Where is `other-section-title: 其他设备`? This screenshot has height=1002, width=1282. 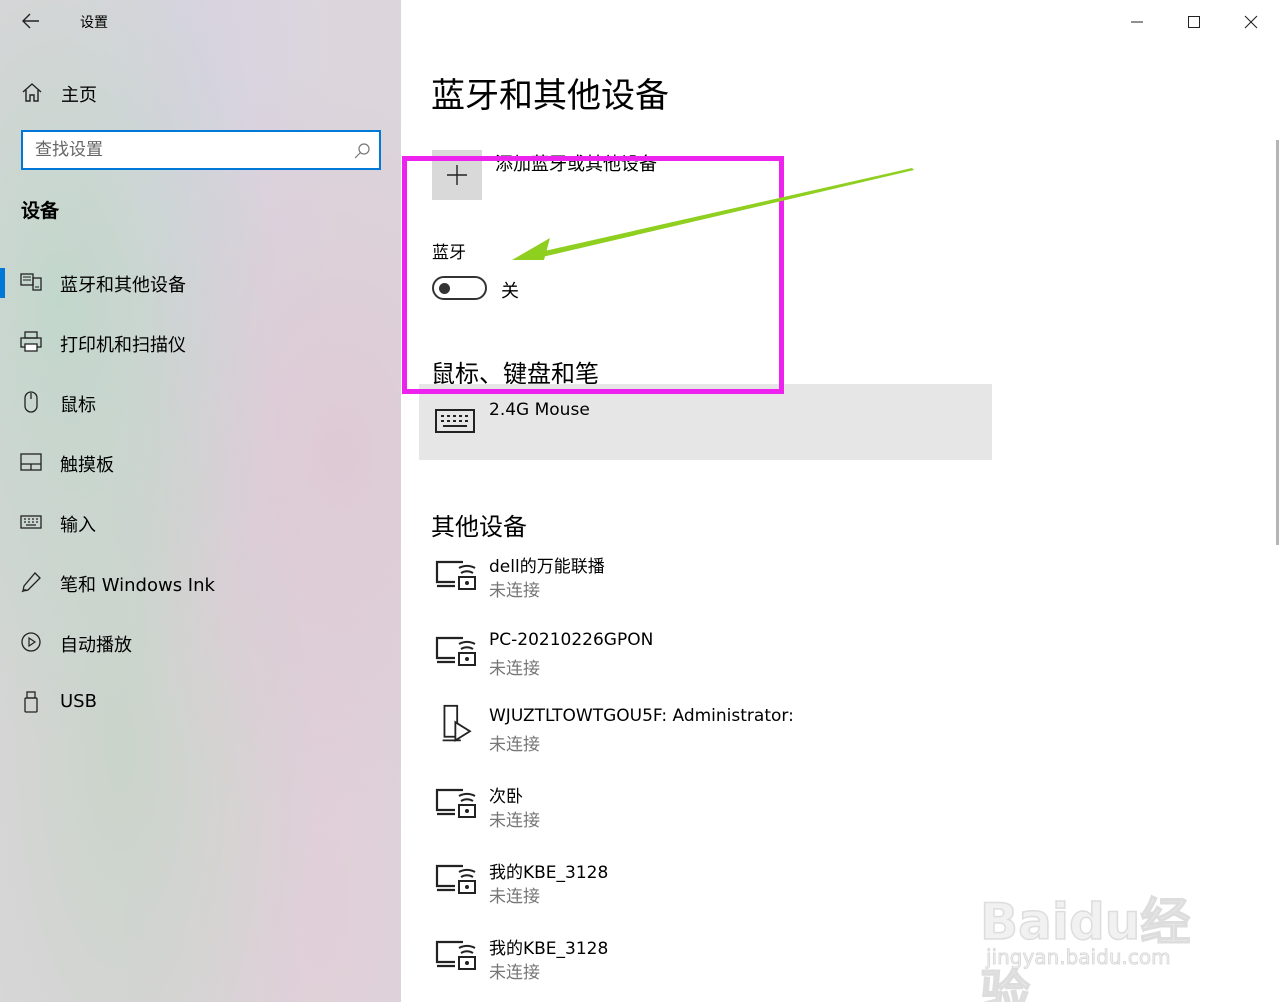 other-section-title: 其他设备 is located at coordinates (479, 527).